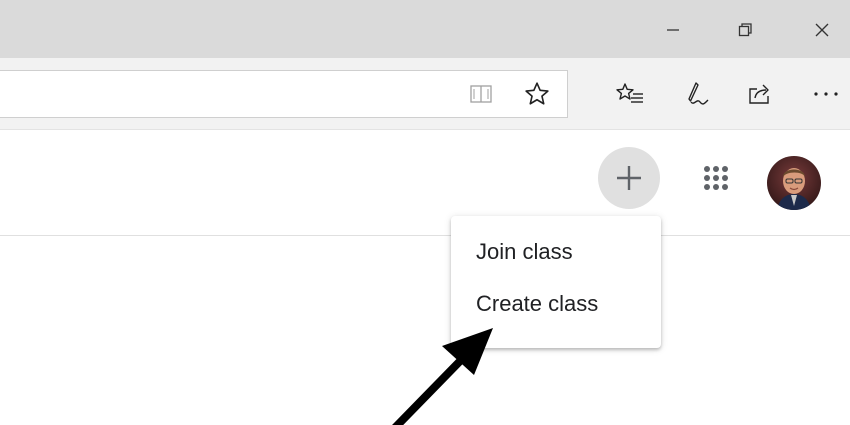 Image resolution: width=850 pixels, height=425 pixels. I want to click on minimize-icon, so click(673, 30).